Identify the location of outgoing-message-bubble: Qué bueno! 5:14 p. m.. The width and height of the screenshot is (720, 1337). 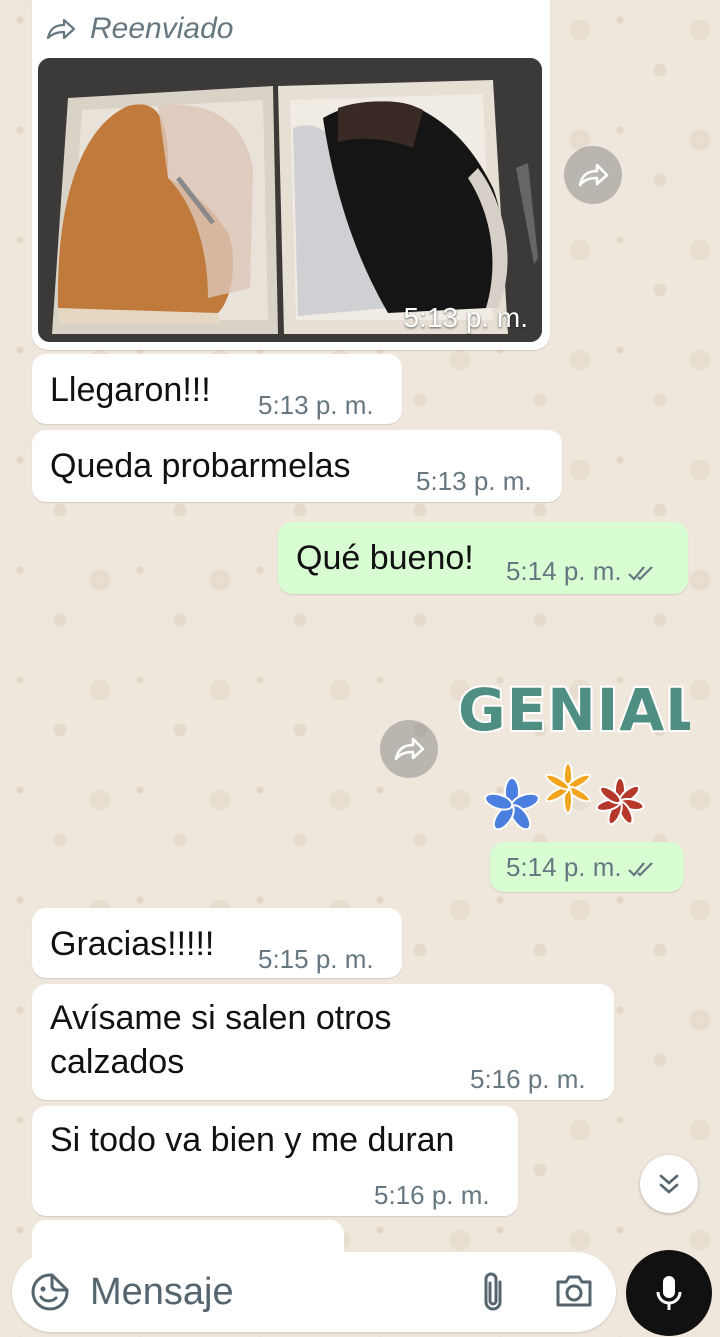
(483, 558).